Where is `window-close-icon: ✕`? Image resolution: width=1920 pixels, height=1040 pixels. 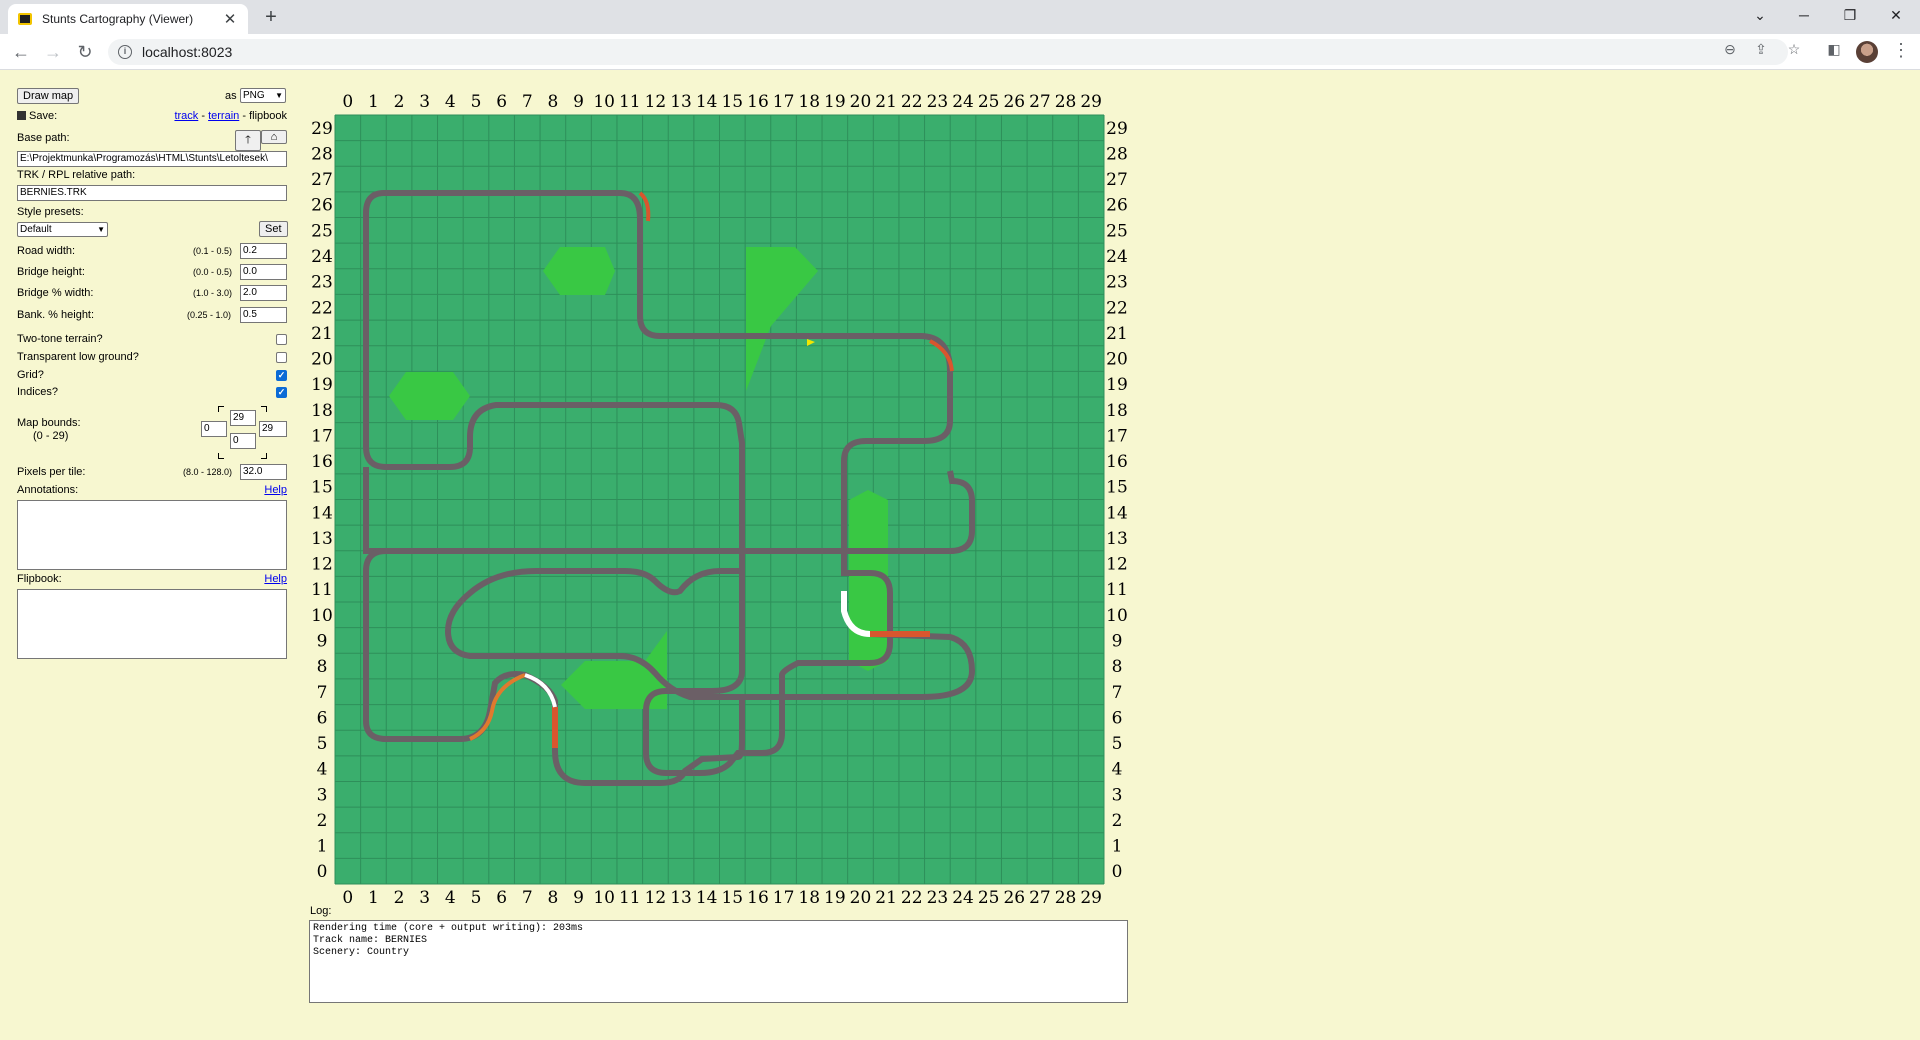
window-close-icon: ✕ is located at coordinates (1896, 15).